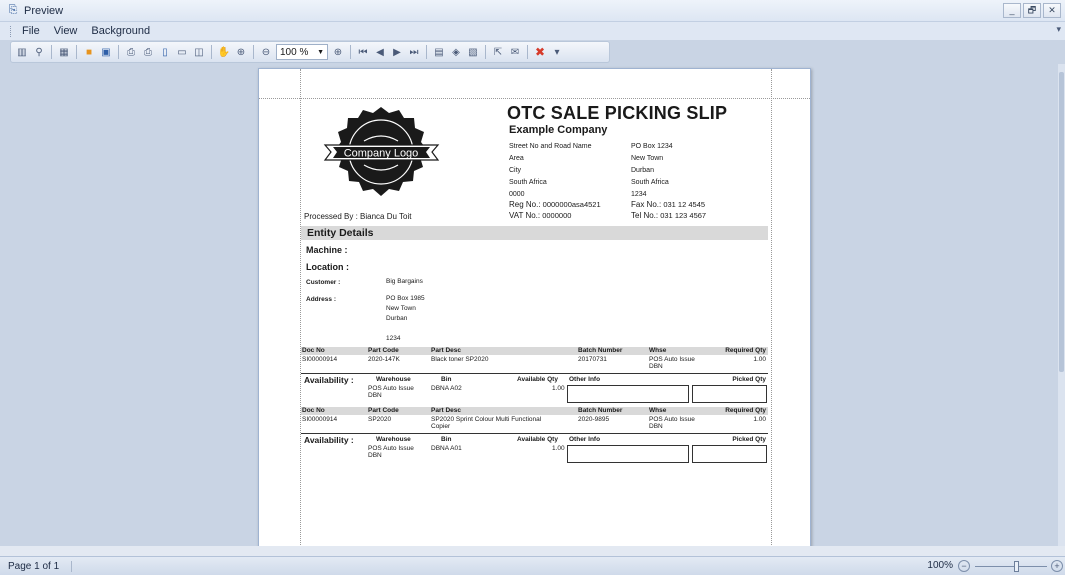  I want to click on menu-background: Background, so click(120, 31).